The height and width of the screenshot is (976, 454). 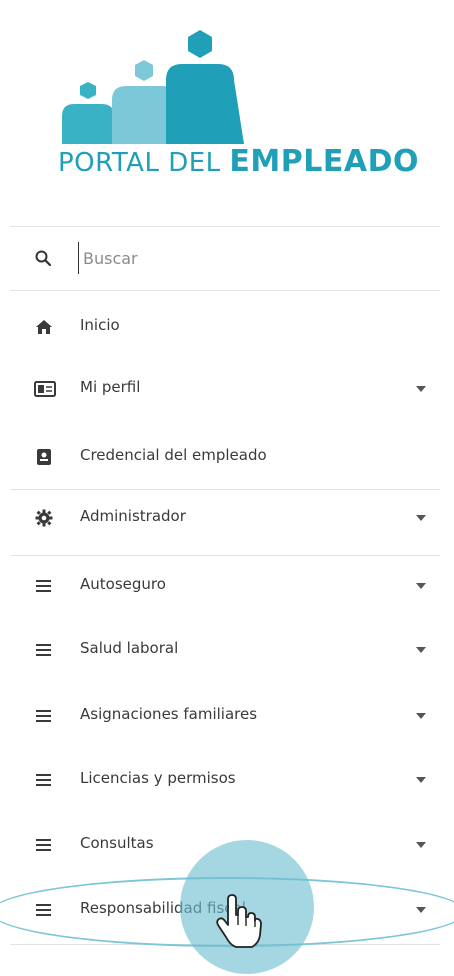 What do you see at coordinates (133, 516) in the screenshot?
I see `menu-item-label: Administrador` at bounding box center [133, 516].